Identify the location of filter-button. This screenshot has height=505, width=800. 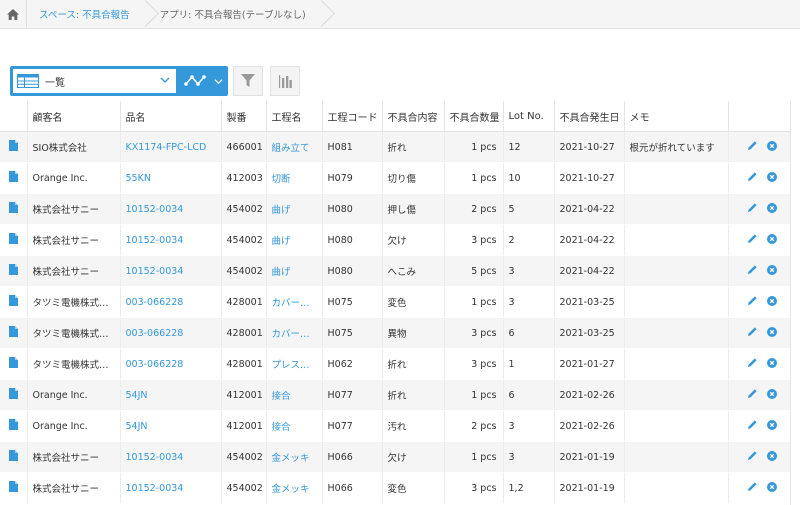
(248, 81).